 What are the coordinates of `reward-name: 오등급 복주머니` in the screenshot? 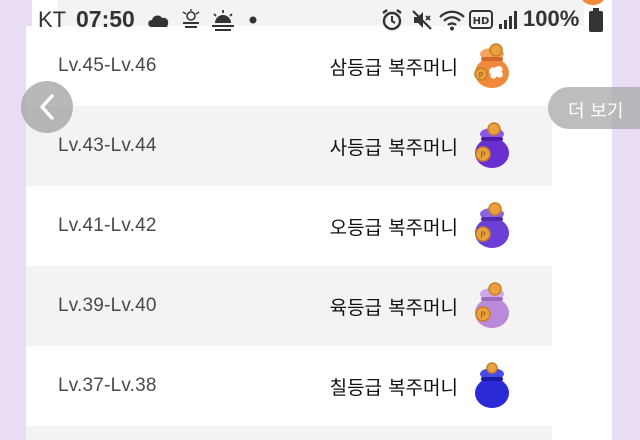 It's located at (393, 227).